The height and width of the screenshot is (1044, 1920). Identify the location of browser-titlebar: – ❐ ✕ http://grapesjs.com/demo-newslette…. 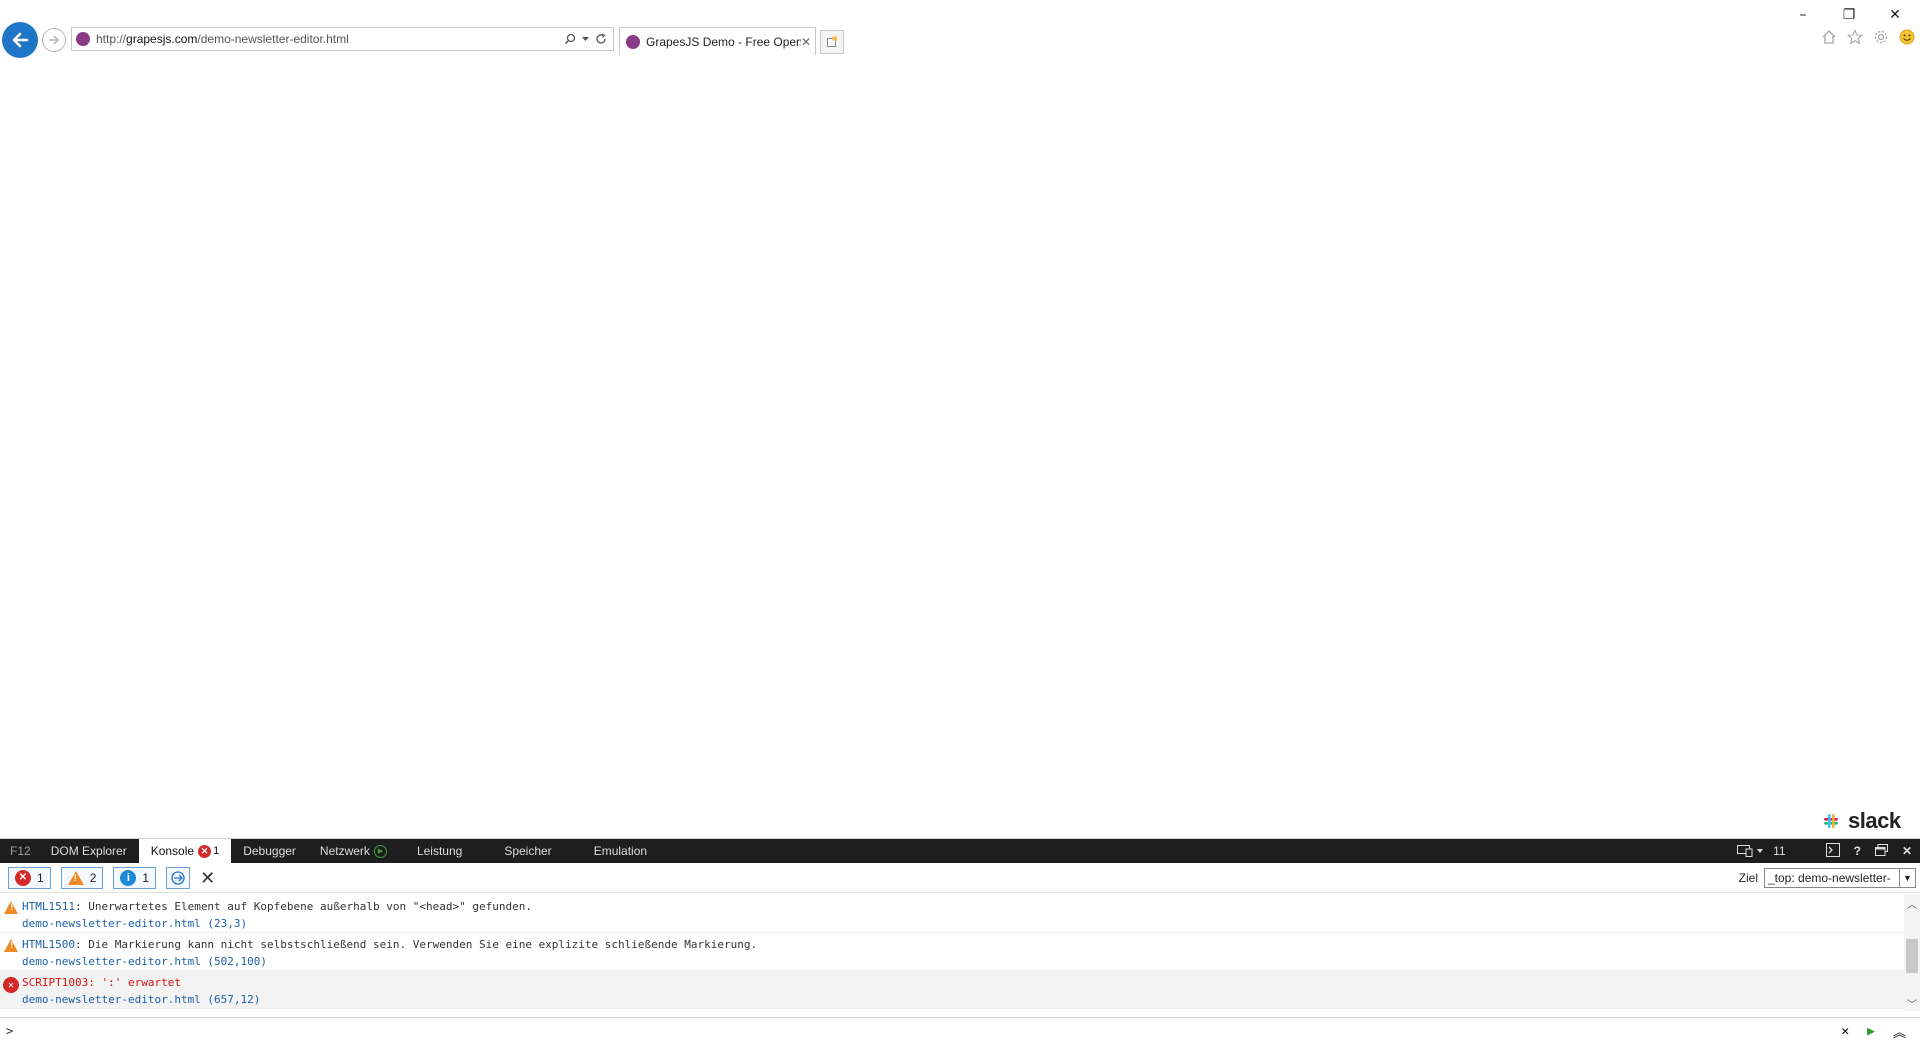
(960, 39).